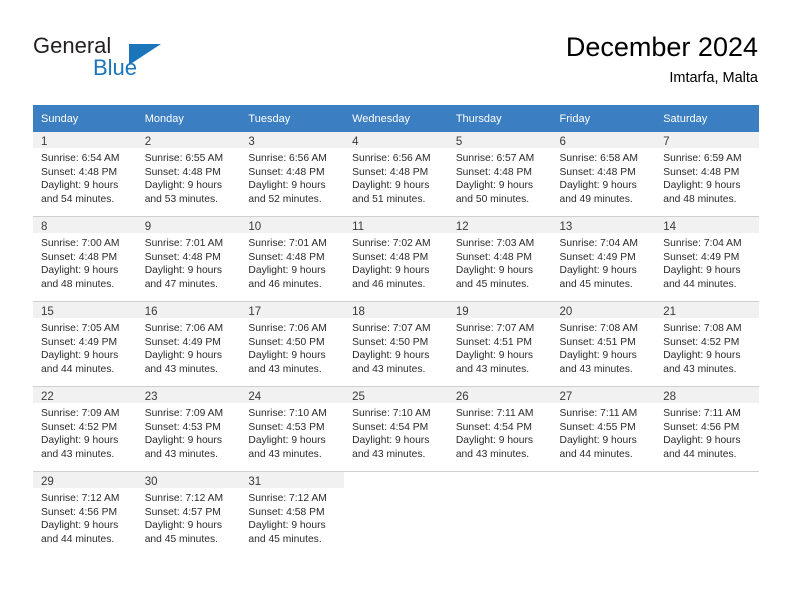  I want to click on day-daylight-line2-text: and 47 minutes., so click(181, 284).